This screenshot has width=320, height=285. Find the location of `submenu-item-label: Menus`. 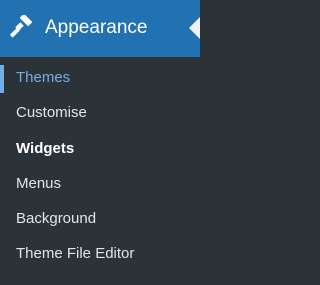

submenu-item-label: Menus is located at coordinates (39, 183).